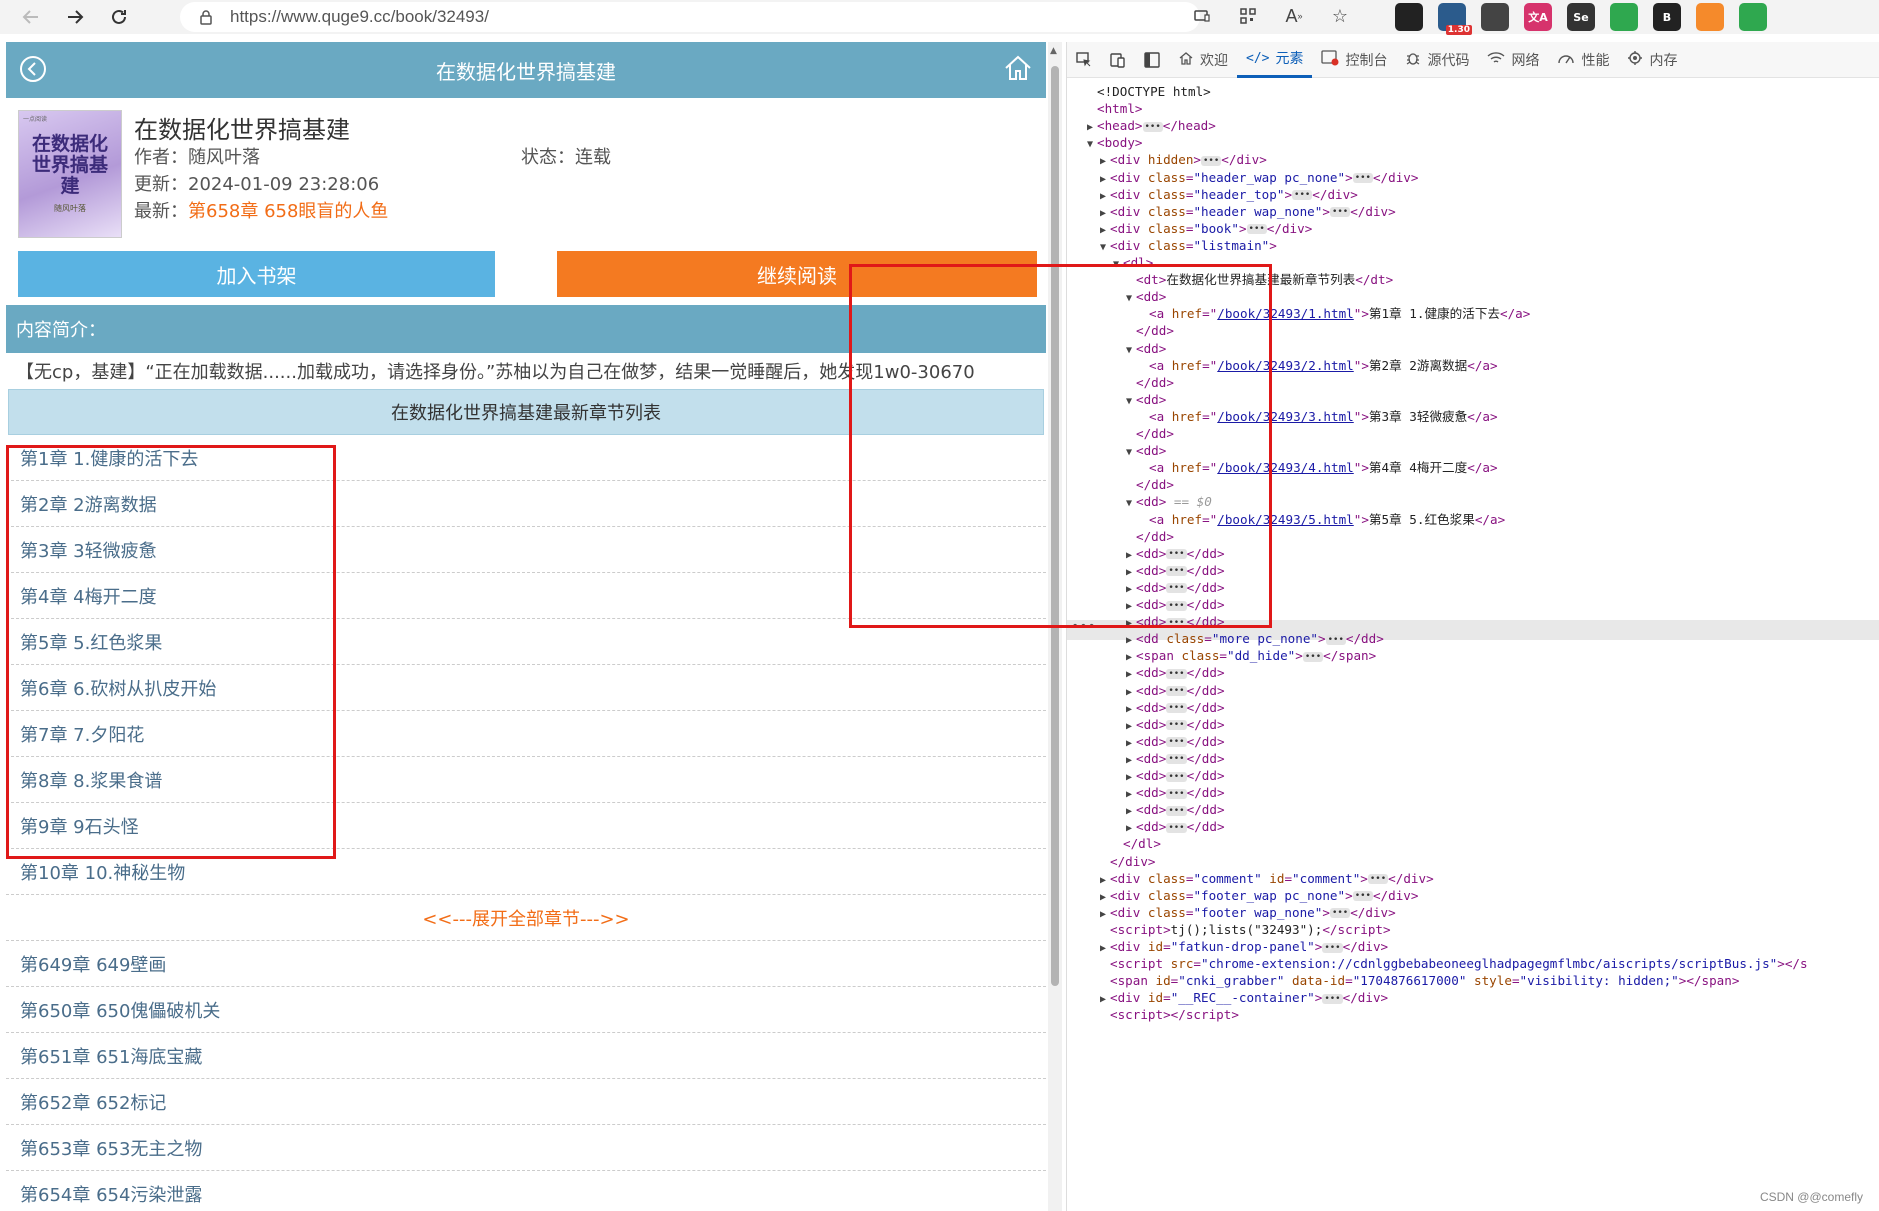 The image size is (1879, 1211). What do you see at coordinates (1581, 17) in the screenshot?
I see `selenium-ext-icon: Se` at bounding box center [1581, 17].